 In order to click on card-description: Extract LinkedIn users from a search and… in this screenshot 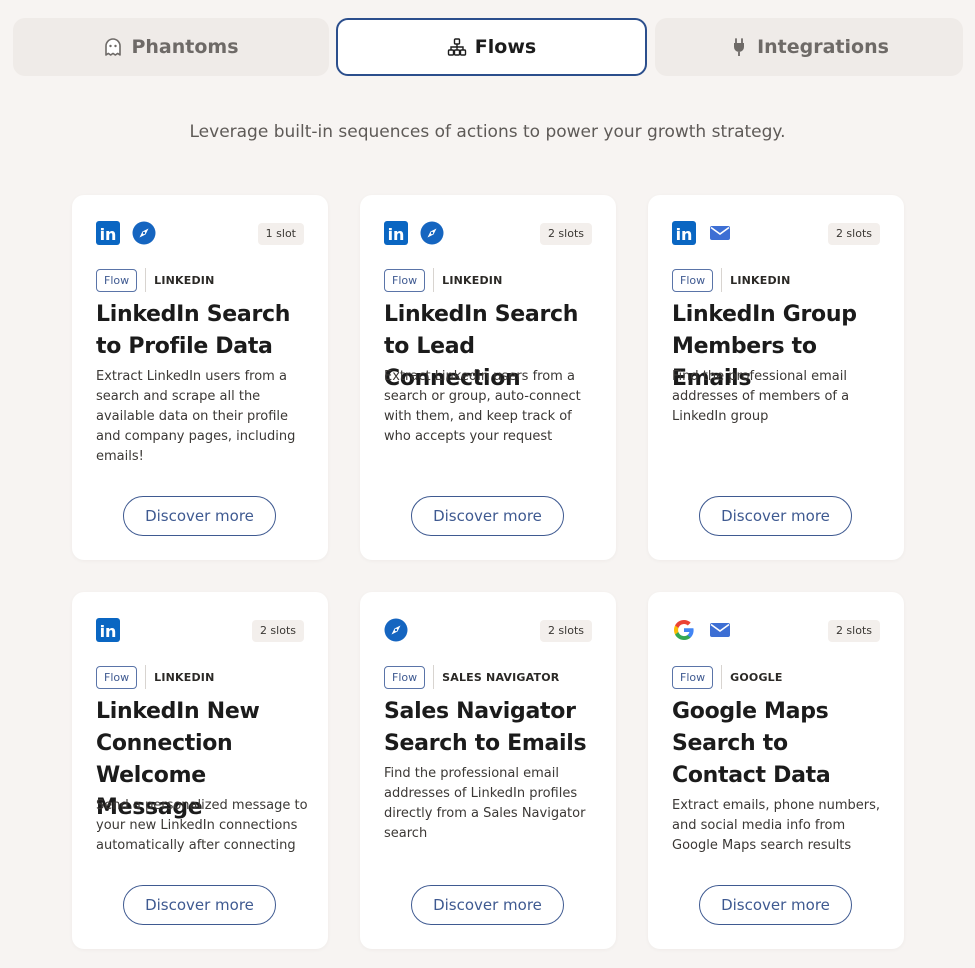, I will do `click(196, 416)`.